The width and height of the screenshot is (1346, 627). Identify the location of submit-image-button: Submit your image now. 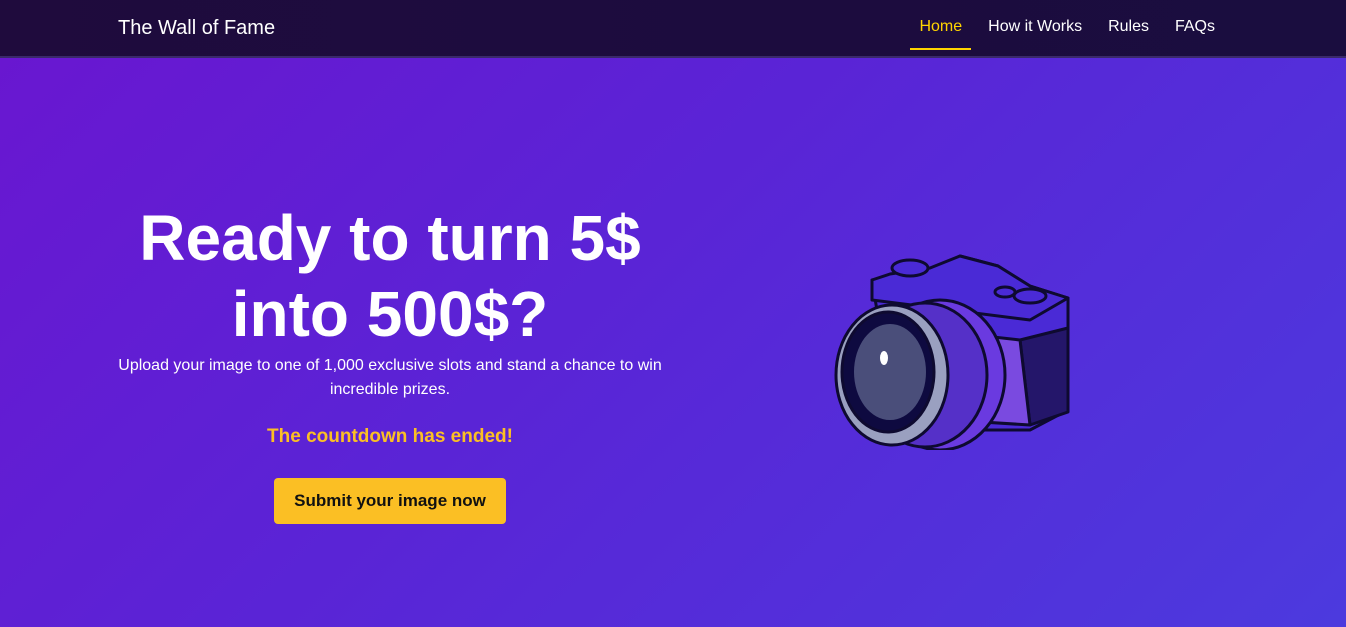
(390, 501).